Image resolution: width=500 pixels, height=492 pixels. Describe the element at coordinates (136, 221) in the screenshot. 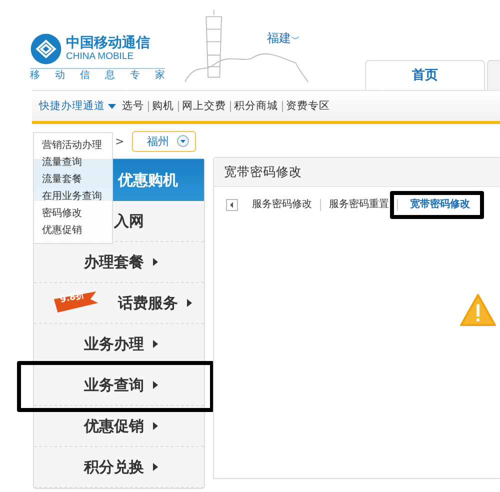

I see `sidebar-item: 入网` at that location.